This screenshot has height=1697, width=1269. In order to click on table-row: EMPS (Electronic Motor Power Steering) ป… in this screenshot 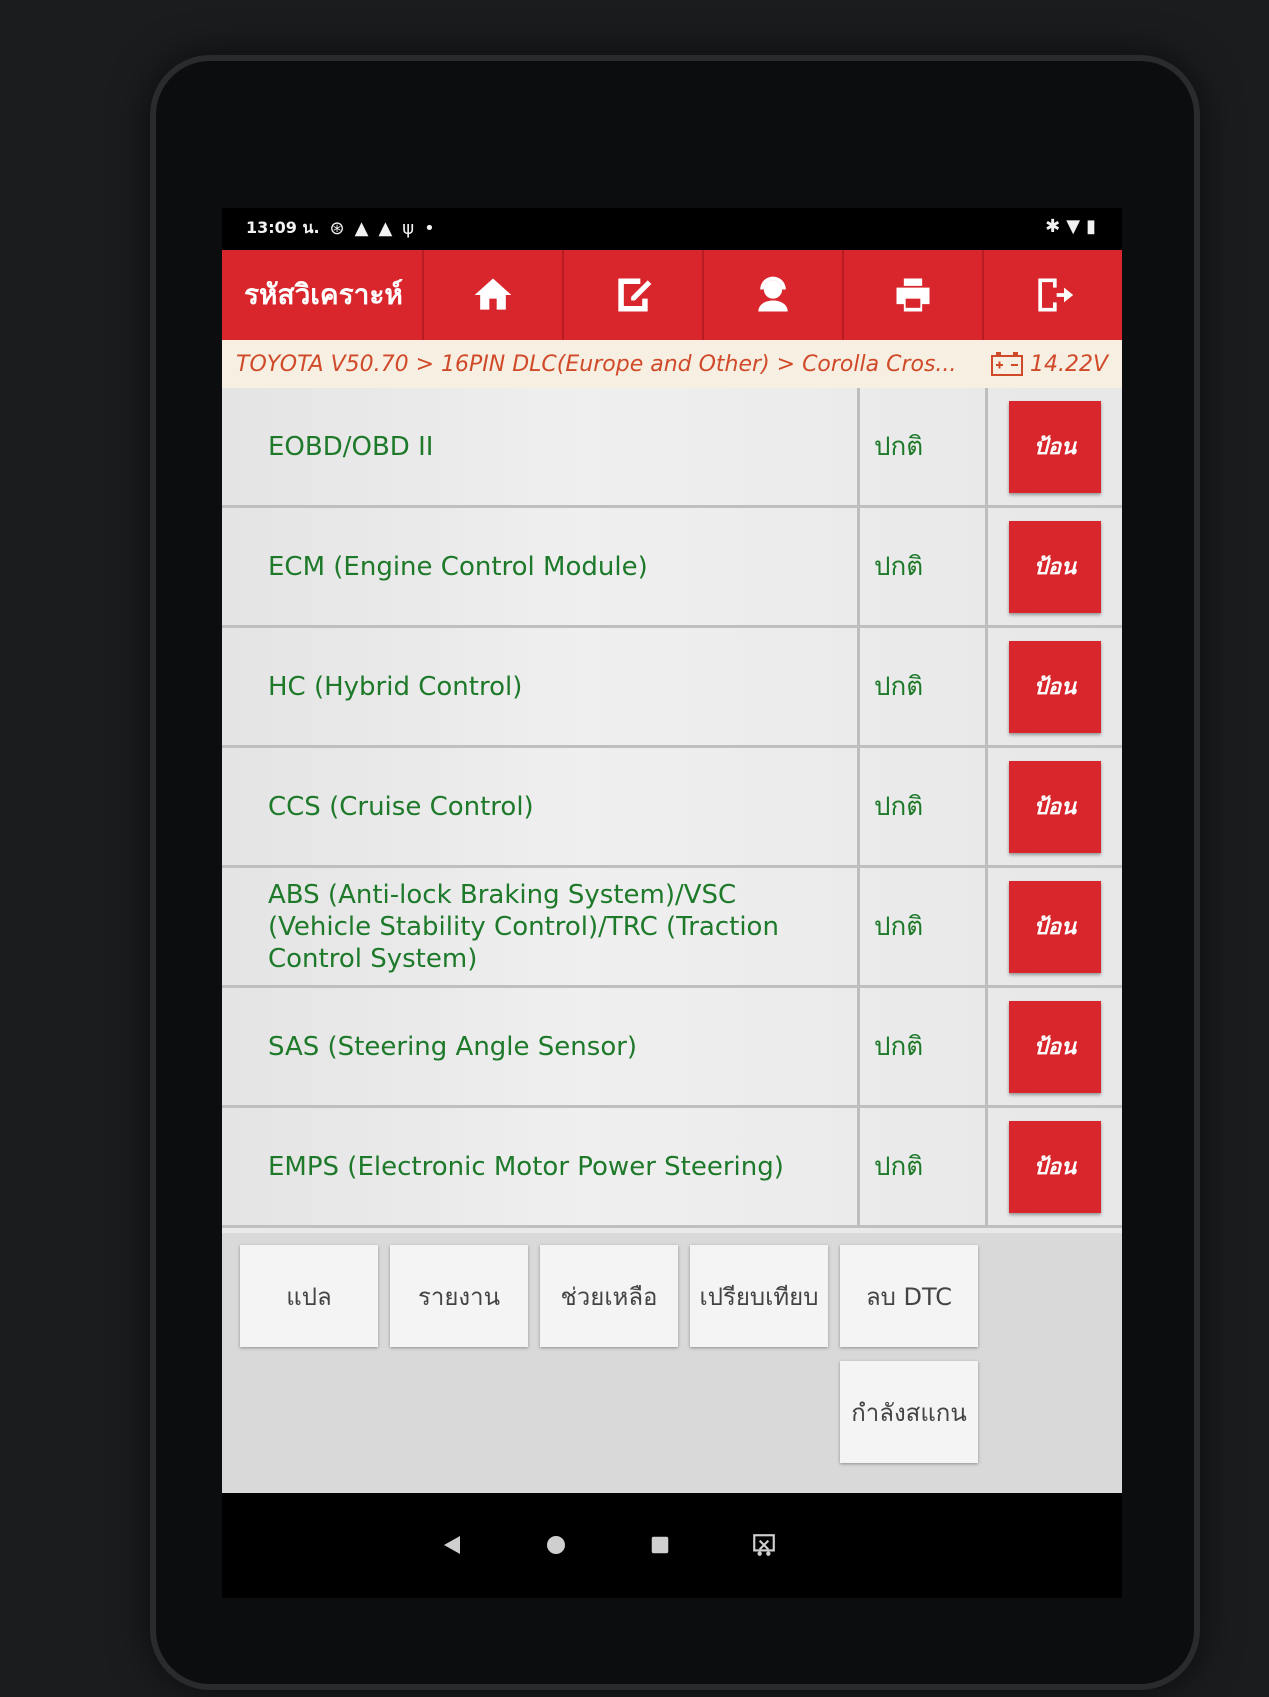, I will do `click(672, 1168)`.